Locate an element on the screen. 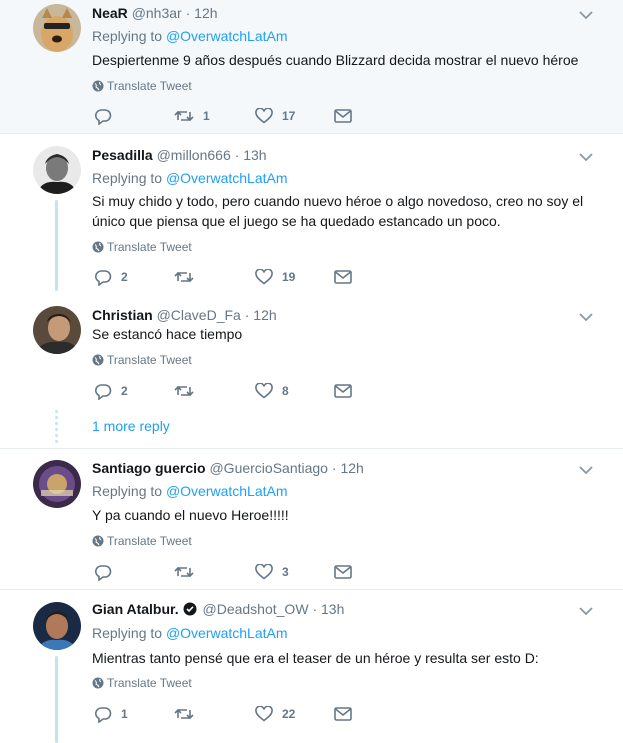 Image resolution: width=623 pixels, height=743 pixels. tweet-header: Pesadilla @millon666 · 13h is located at coordinates (179, 155).